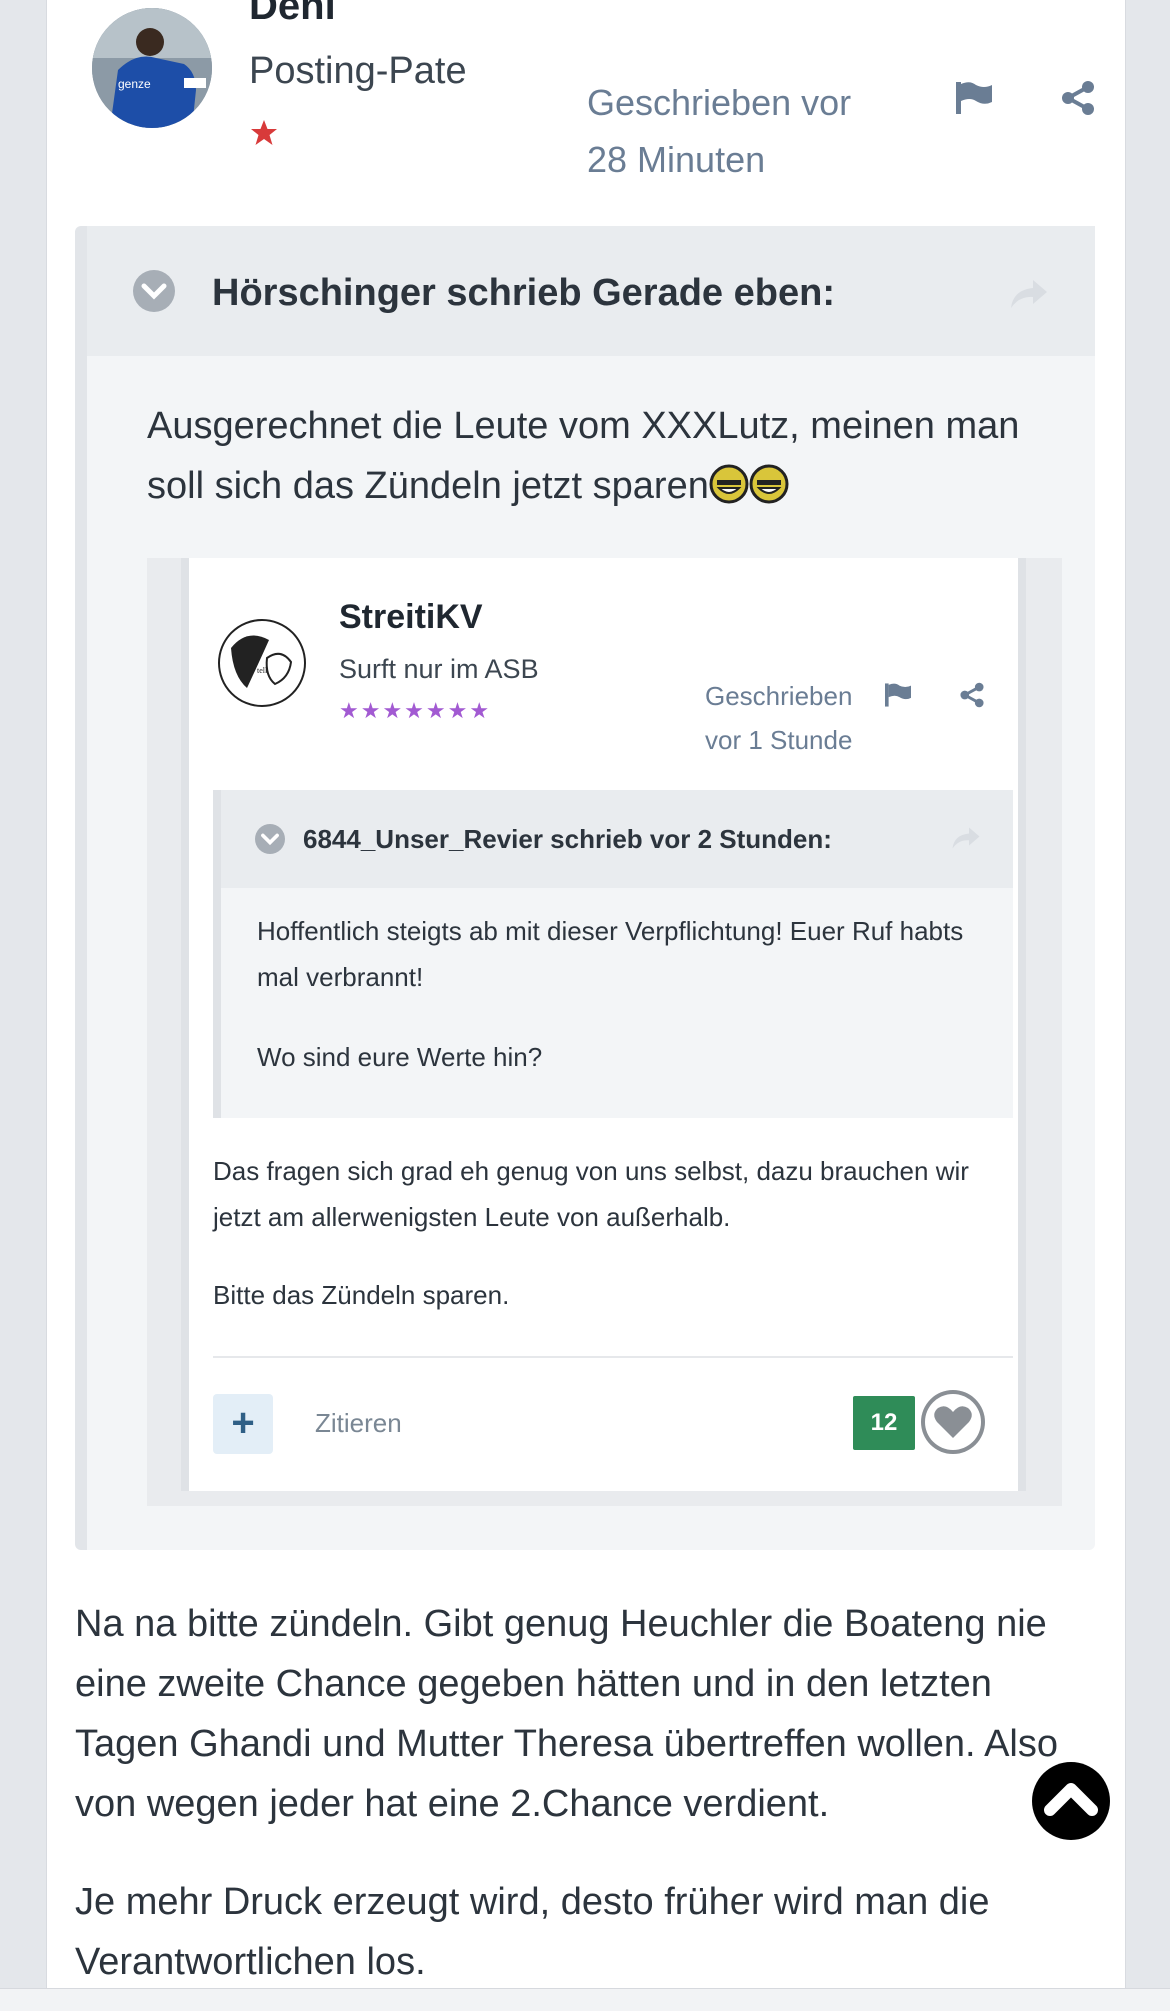 This screenshot has width=1170, height=2011. Describe the element at coordinates (613, 1357) in the screenshot. I see `divider` at that location.